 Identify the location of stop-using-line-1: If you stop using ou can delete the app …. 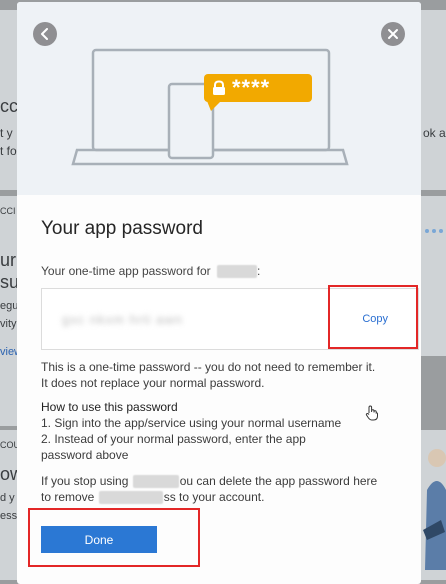
(209, 481).